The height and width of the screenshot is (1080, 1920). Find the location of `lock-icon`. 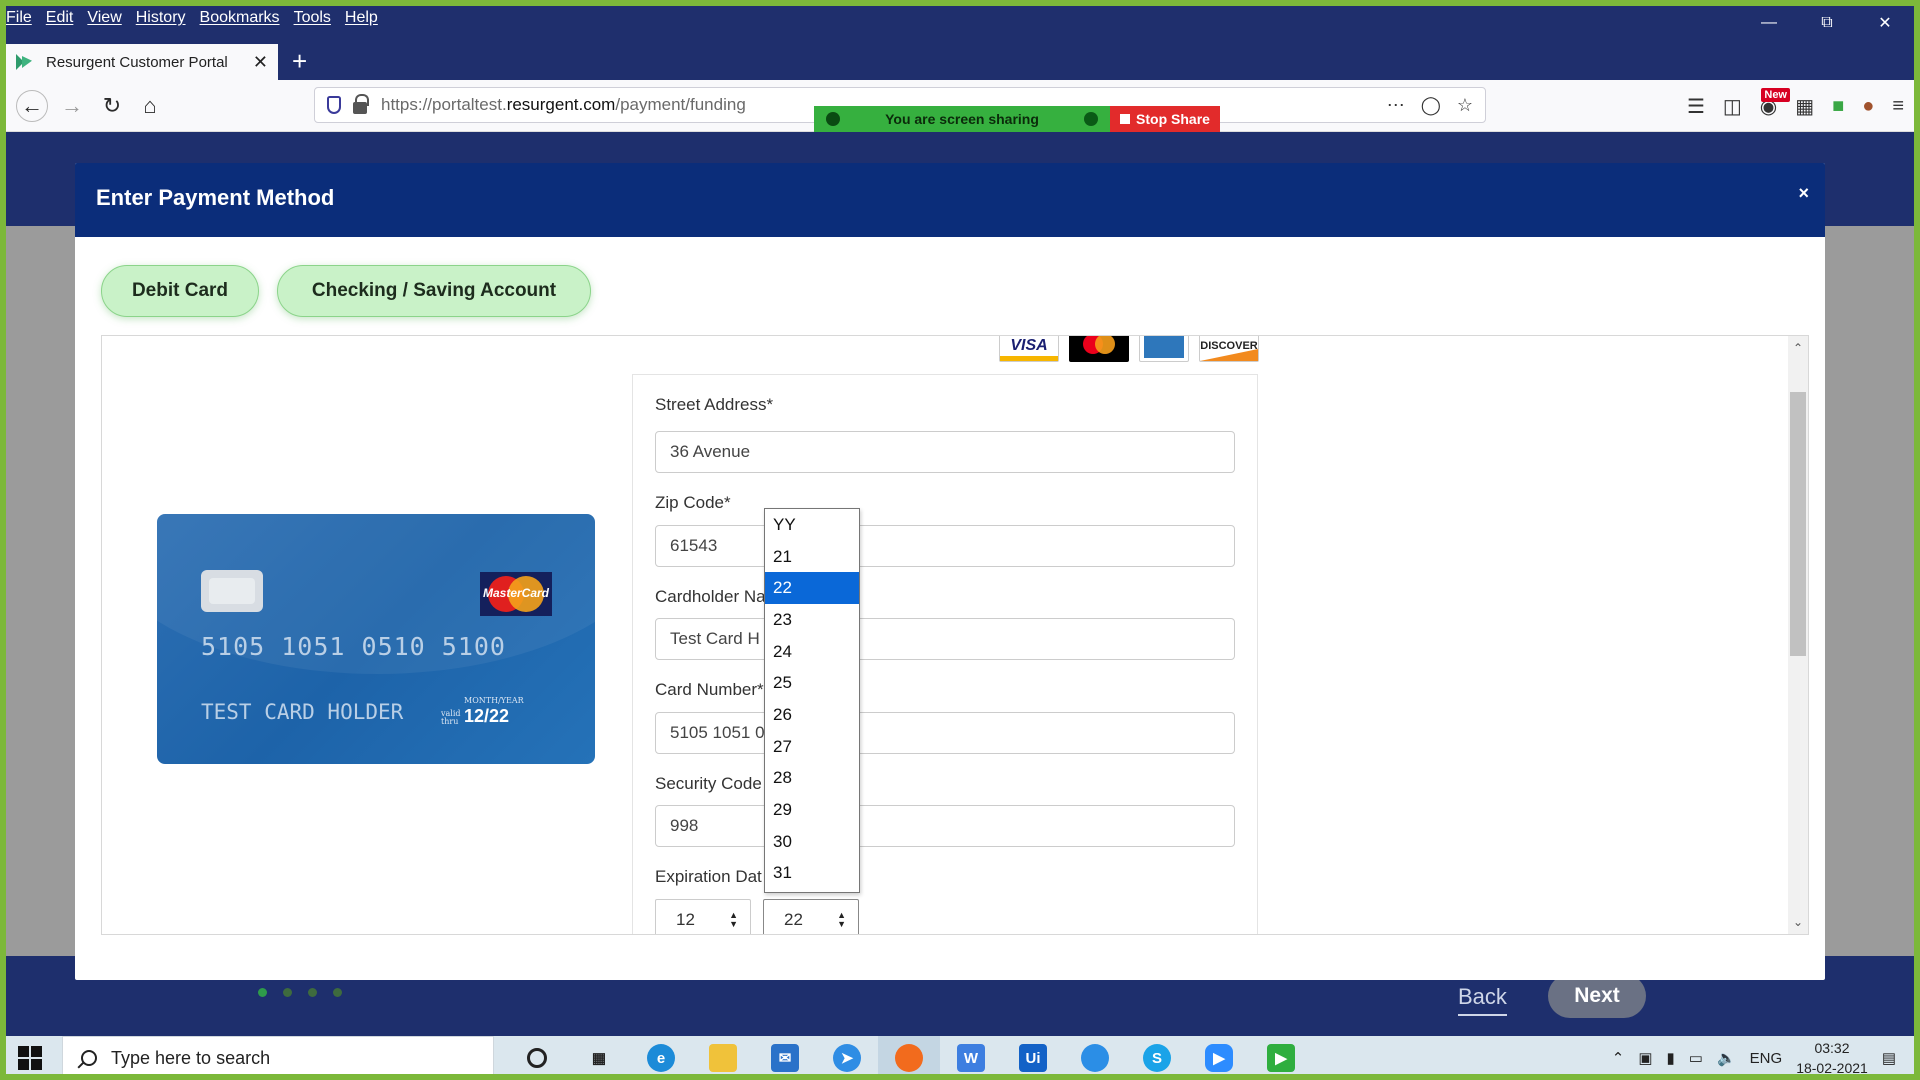

lock-icon is located at coordinates (361, 104).